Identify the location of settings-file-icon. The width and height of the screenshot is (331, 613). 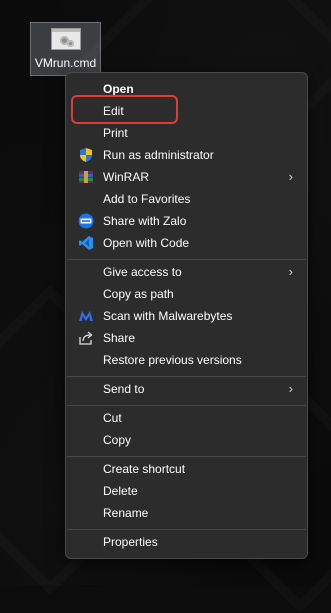
(66, 39).